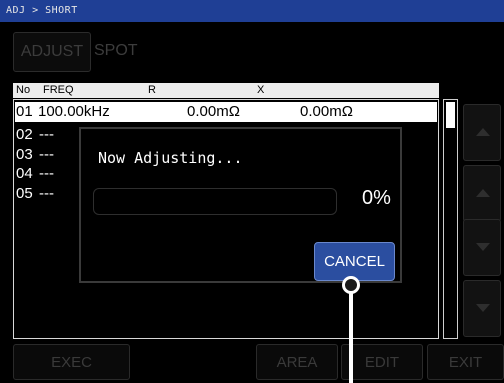  I want to click on area-button: AREA, so click(297, 362).